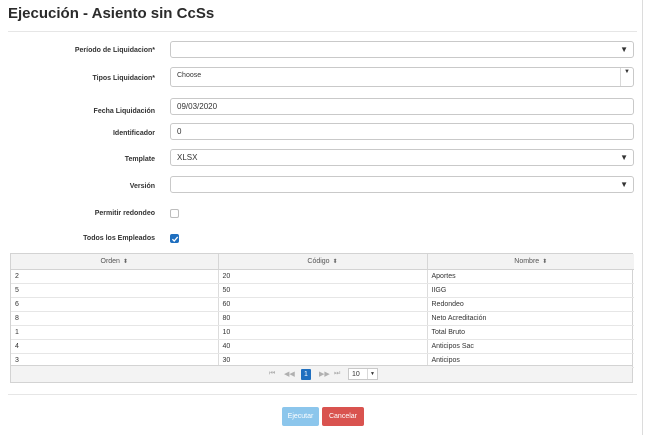 The width and height of the screenshot is (645, 435). What do you see at coordinates (124, 111) in the screenshot?
I see `fecha-label: Fecha Liquidación` at bounding box center [124, 111].